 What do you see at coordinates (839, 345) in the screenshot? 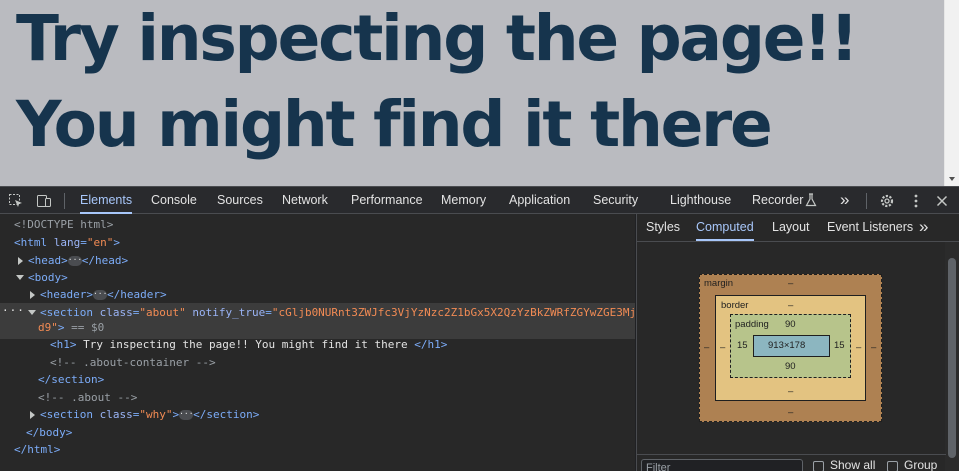
I see `padding-right-value: 15` at bounding box center [839, 345].